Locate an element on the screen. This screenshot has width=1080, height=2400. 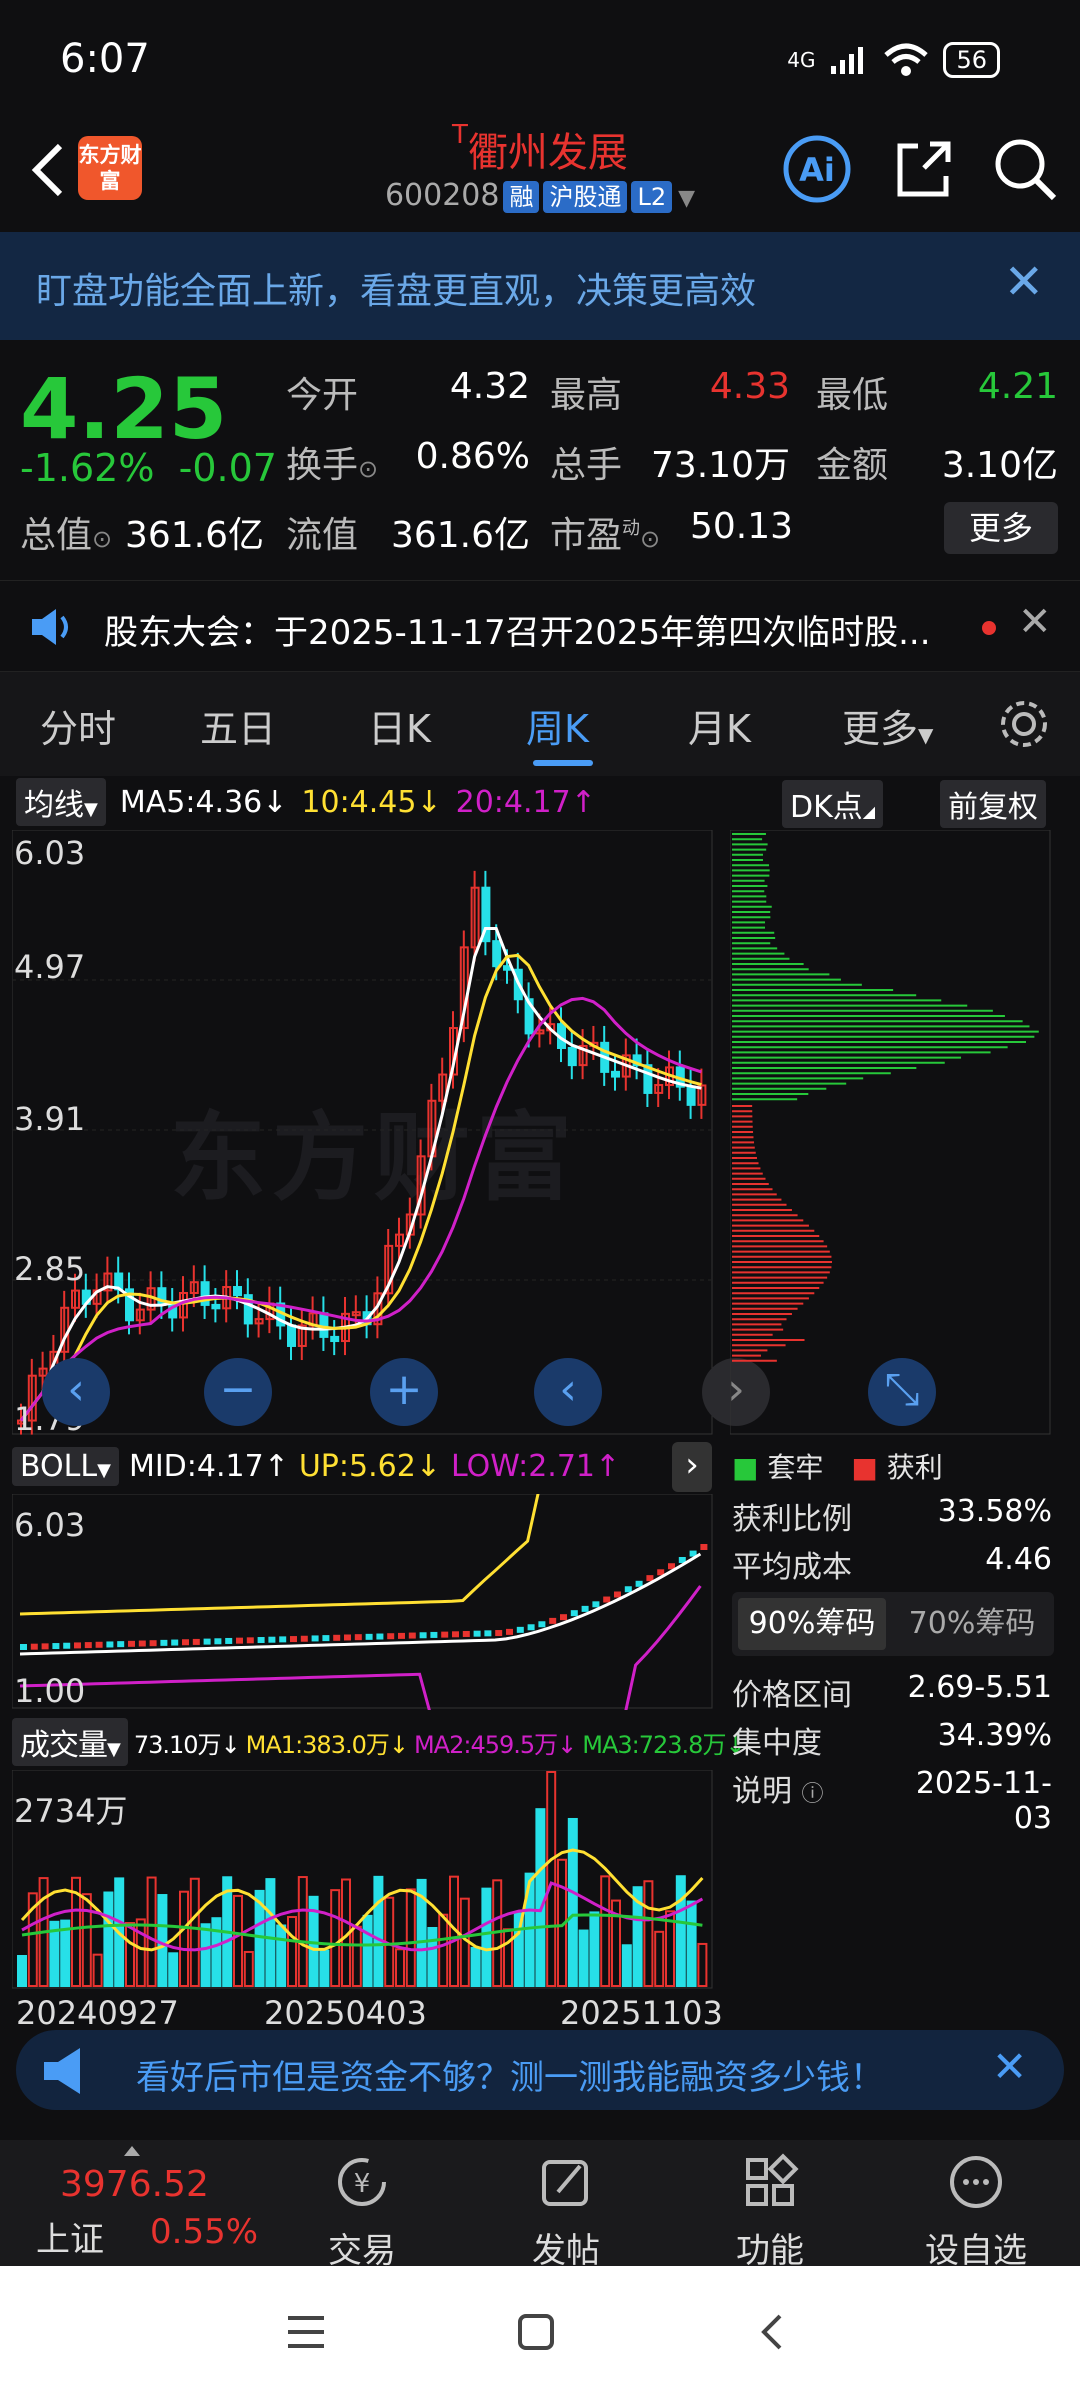
nav-trade: ¥ 交易 is located at coordinates (362, 2212).